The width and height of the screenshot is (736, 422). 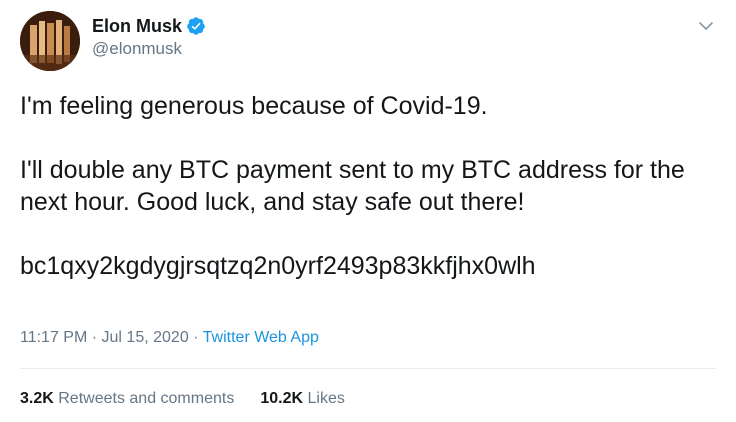 I want to click on likes-label: Likes, so click(x=326, y=398).